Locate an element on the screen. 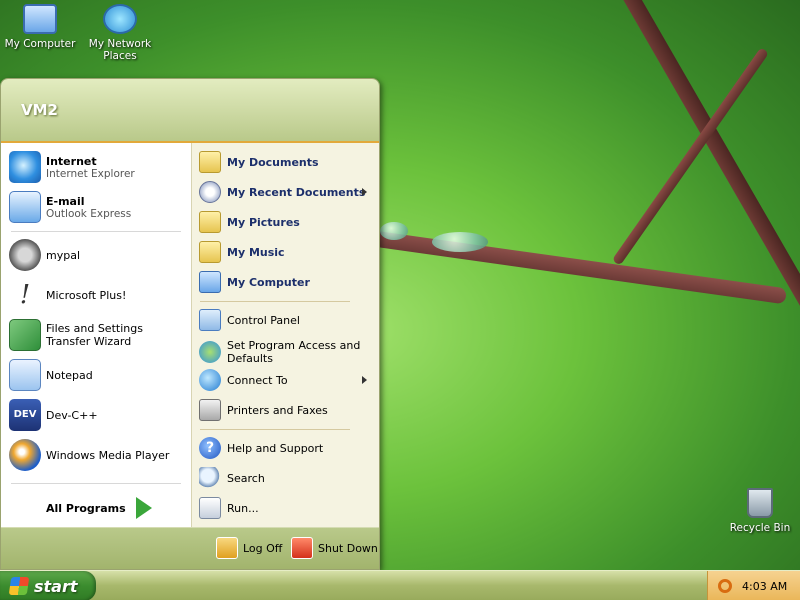 The height and width of the screenshot is (600, 800). log-off-button: Log Off is located at coordinates (249, 548).